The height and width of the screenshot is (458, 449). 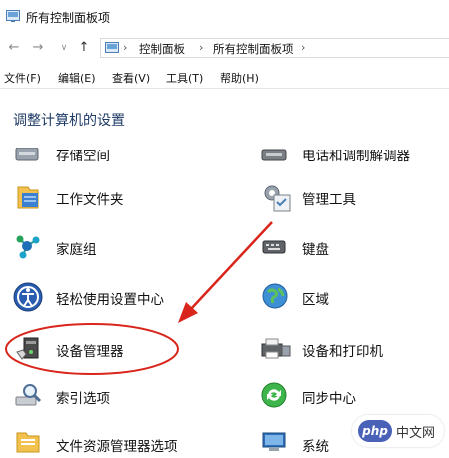 What do you see at coordinates (110, 300) in the screenshot?
I see `item-label: 轻松使用设置中心` at bounding box center [110, 300].